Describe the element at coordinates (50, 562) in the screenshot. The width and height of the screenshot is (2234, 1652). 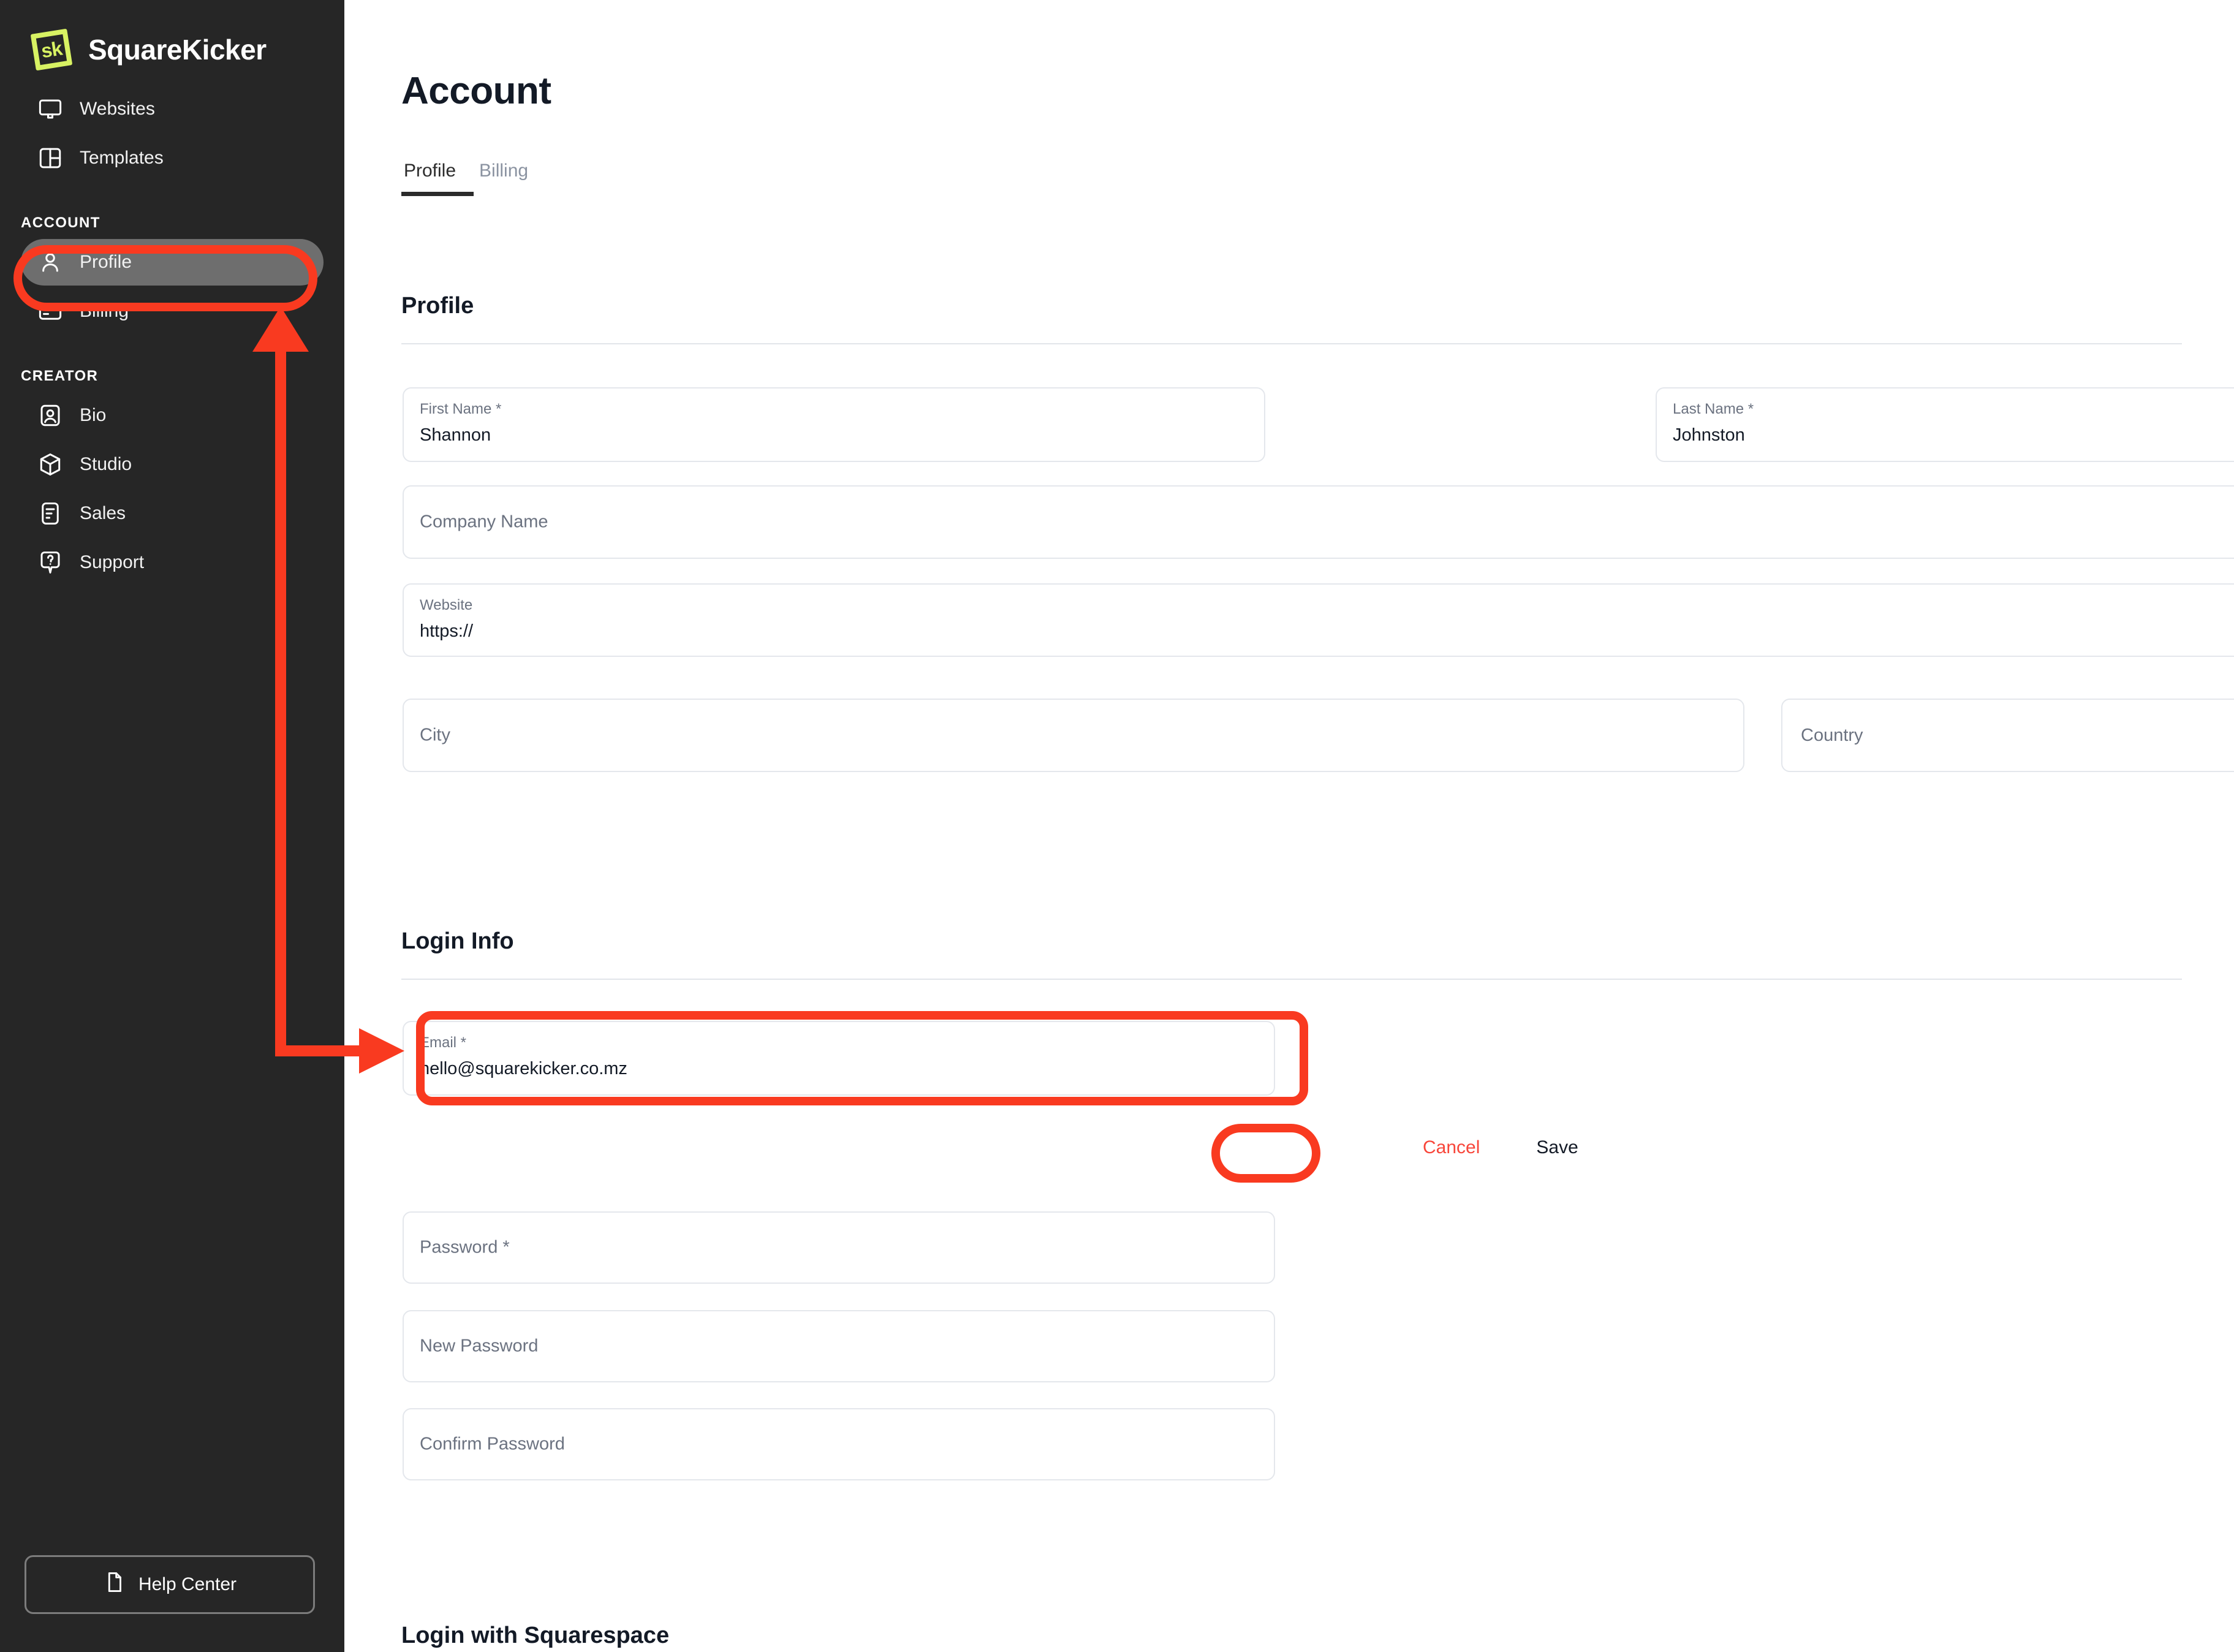
I see `question-bubble-icon` at that location.